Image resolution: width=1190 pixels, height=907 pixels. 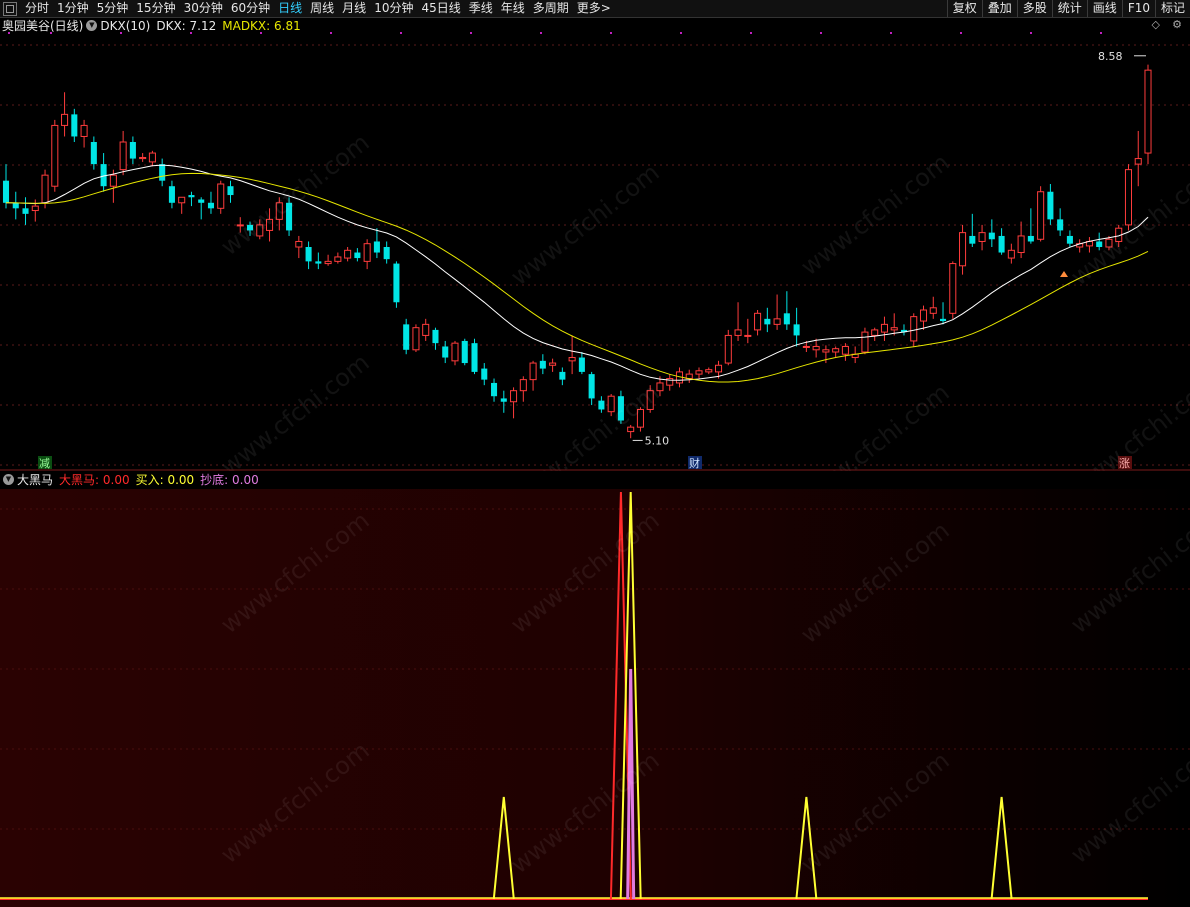 I want to click on period-tab-13: 多周期, so click(x=551, y=8).